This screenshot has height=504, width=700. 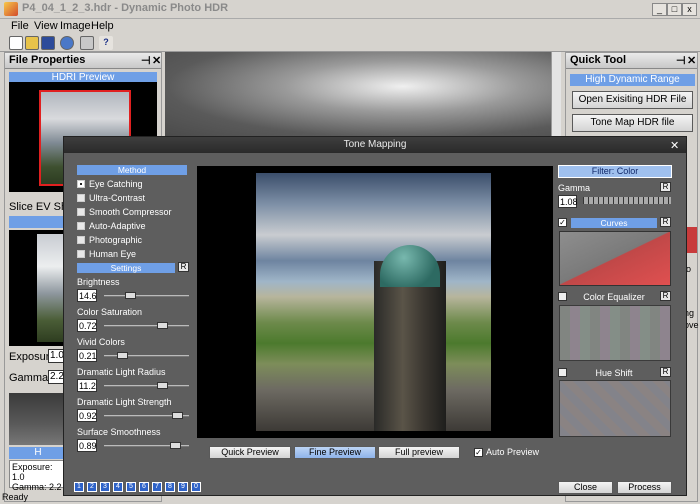 What do you see at coordinates (614, 223) in the screenshot?
I see `curves-label: Curves` at bounding box center [614, 223].